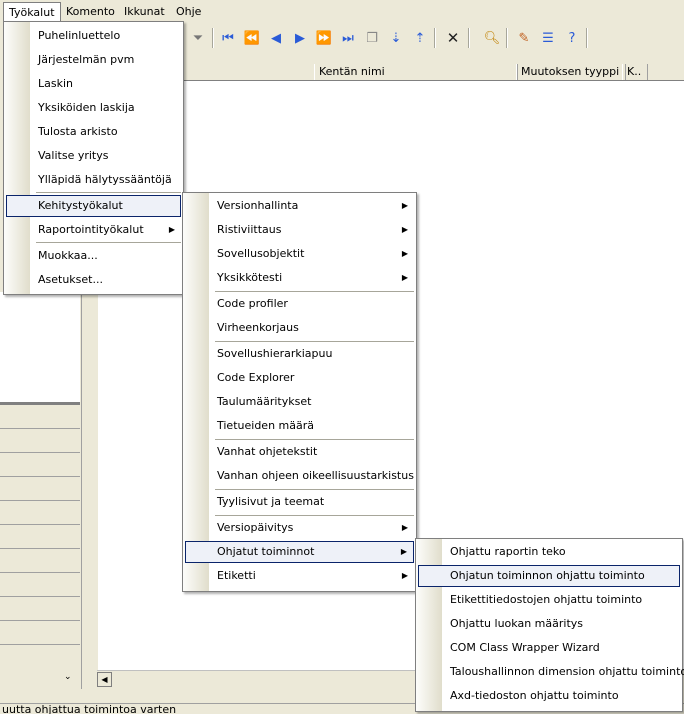 The height and width of the screenshot is (714, 684). Describe the element at coordinates (299, 576) in the screenshot. I see `menu-item-etiketti: Etiketti ▶` at that location.